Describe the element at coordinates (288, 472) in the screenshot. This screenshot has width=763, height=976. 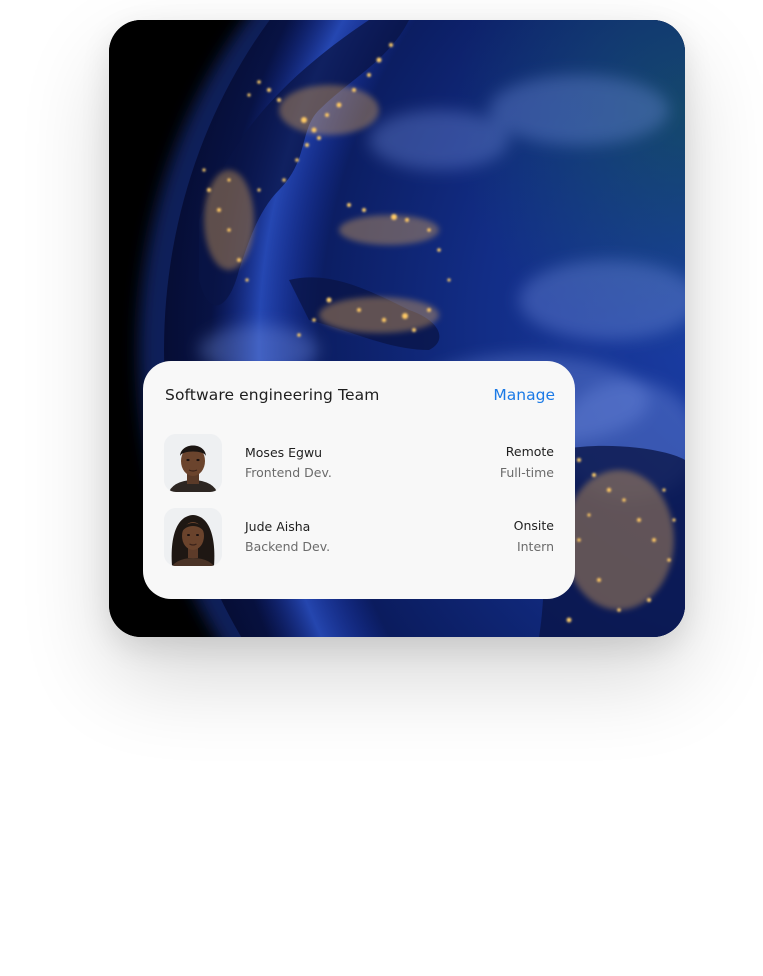
I see `member-role: Frontend Dev.` at that location.